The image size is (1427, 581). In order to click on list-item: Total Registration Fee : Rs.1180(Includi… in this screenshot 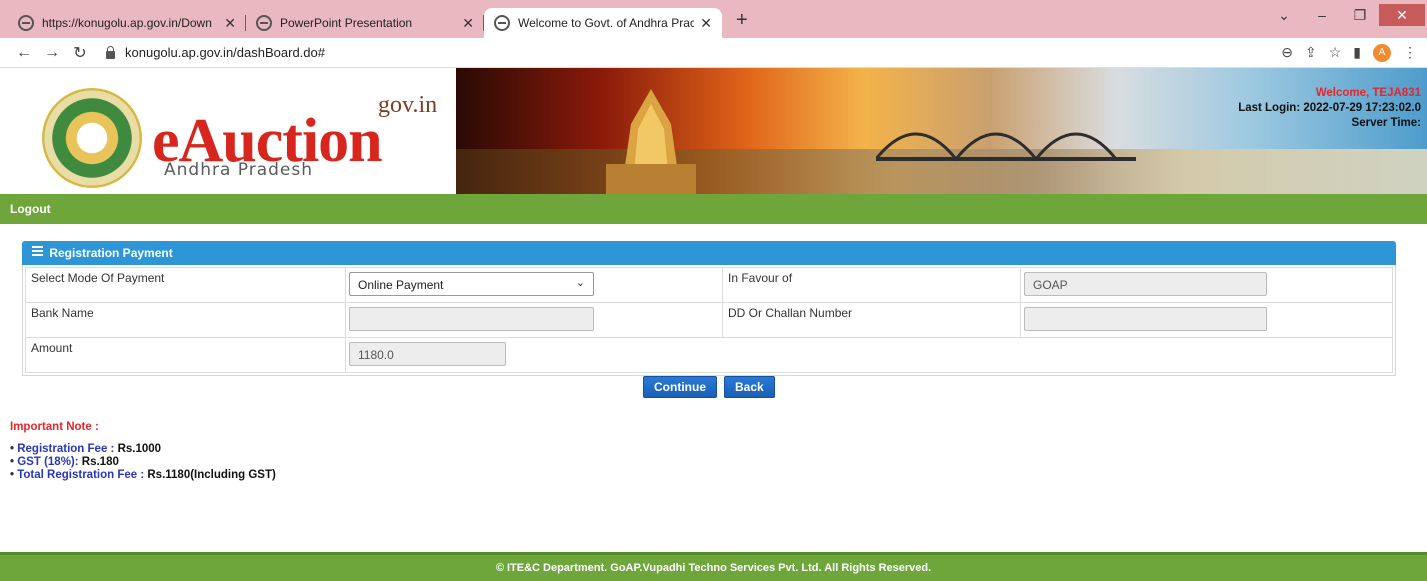, I will do `click(143, 475)`.